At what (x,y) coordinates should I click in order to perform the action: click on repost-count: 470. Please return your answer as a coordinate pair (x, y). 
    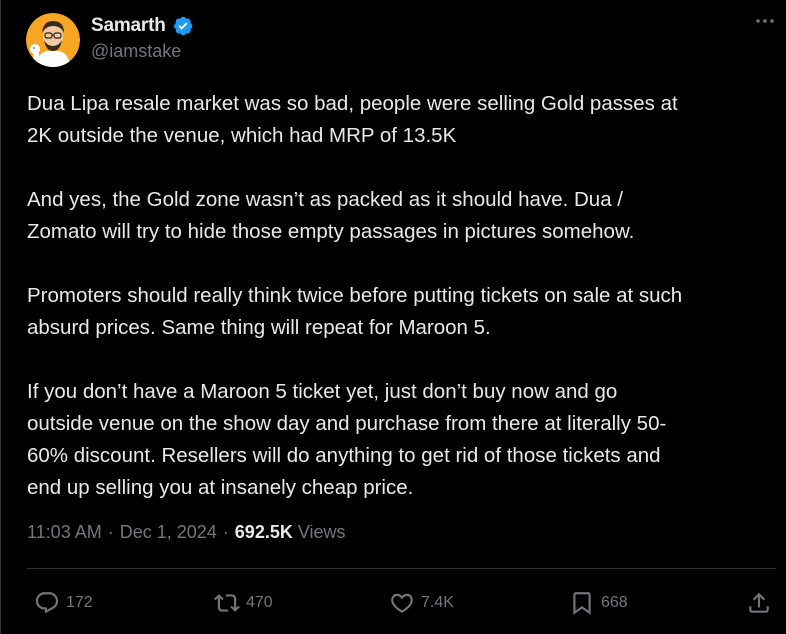
    Looking at the image, I should click on (259, 602).